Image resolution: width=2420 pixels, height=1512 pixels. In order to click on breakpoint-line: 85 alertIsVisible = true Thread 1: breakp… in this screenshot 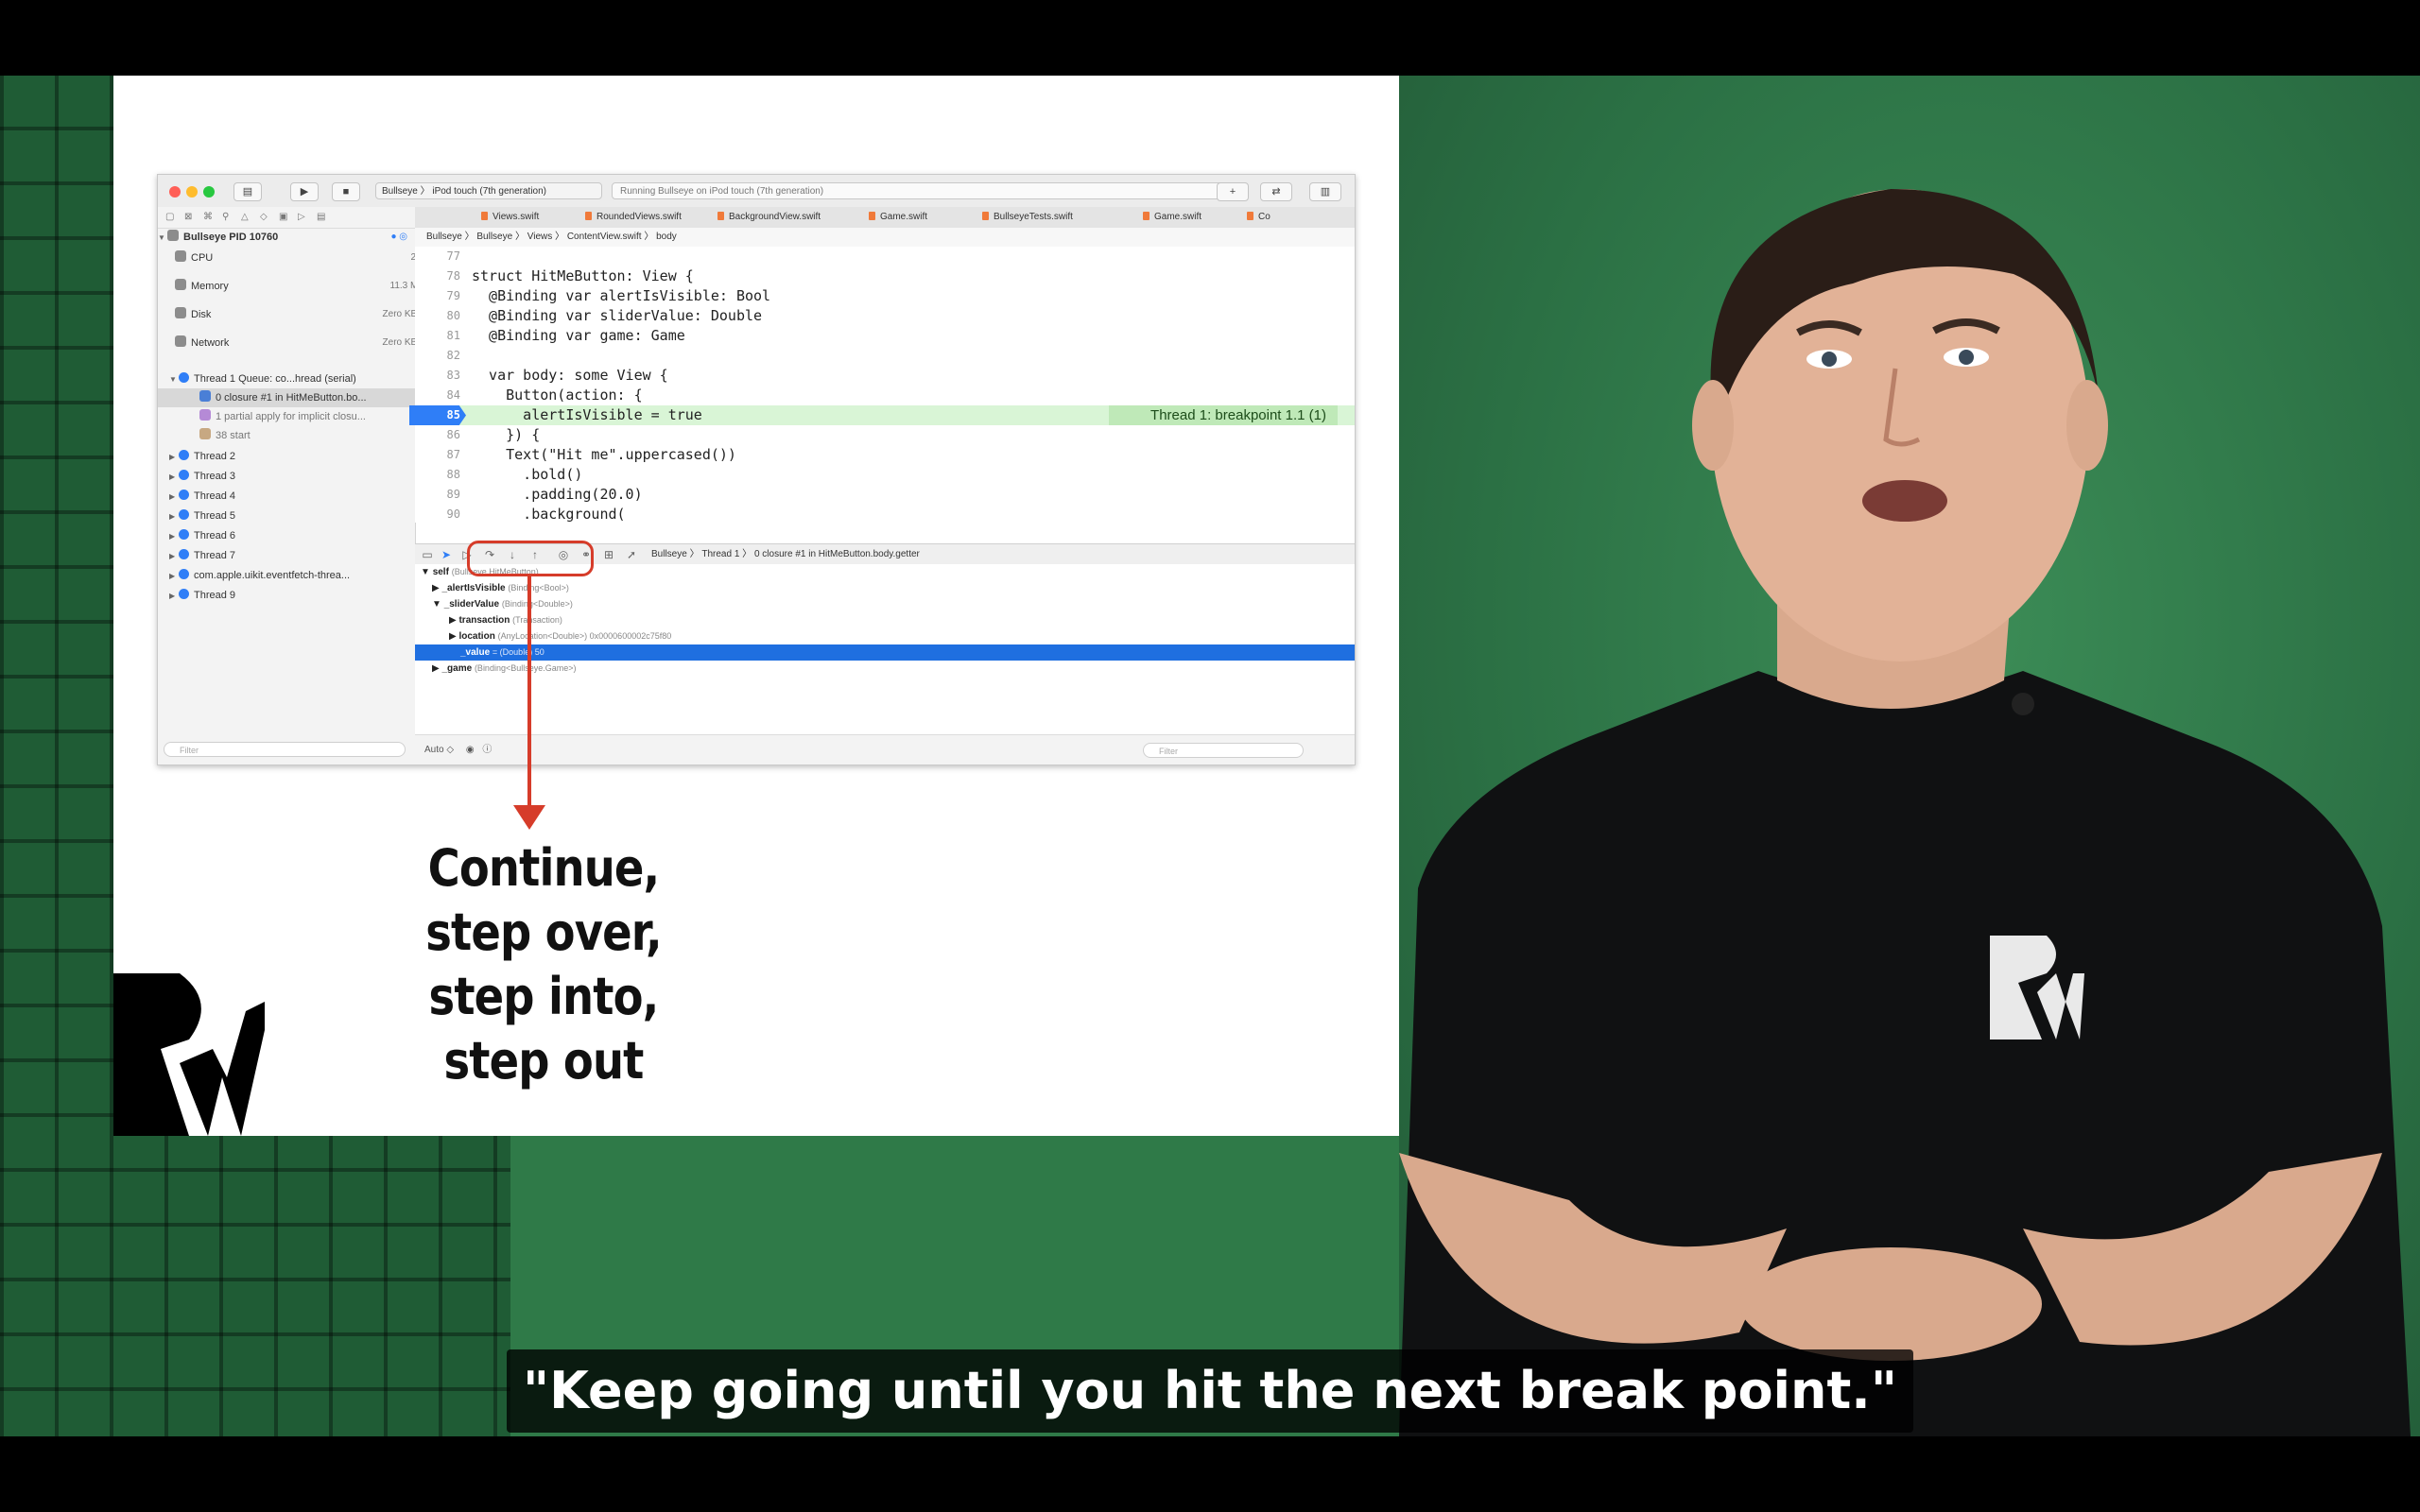, I will do `click(882, 415)`.